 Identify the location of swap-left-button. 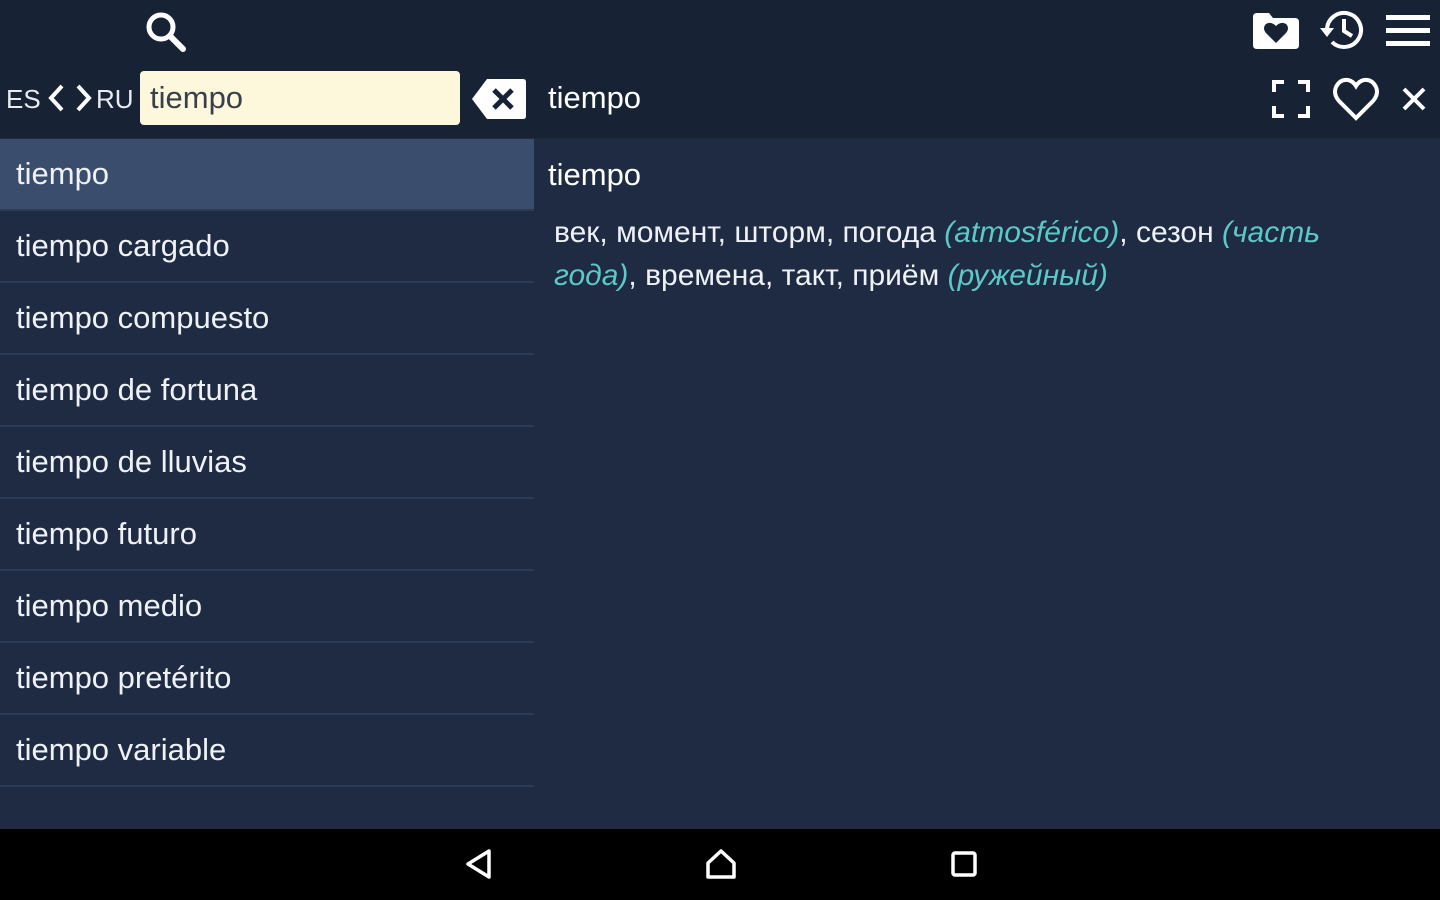
(57, 98).